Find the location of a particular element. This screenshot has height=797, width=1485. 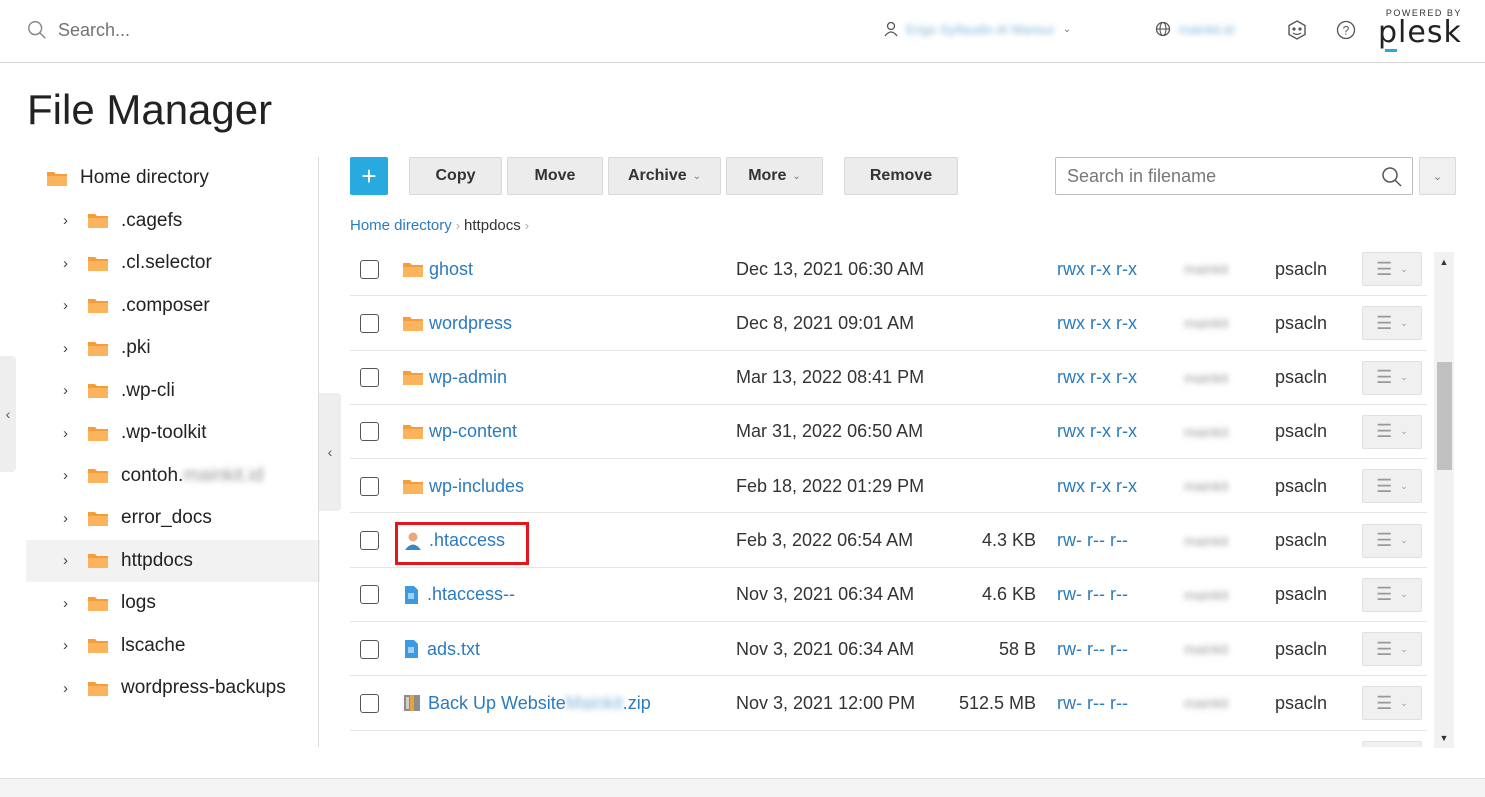

file-name-cell: wp-includes is located at coordinates (463, 486).